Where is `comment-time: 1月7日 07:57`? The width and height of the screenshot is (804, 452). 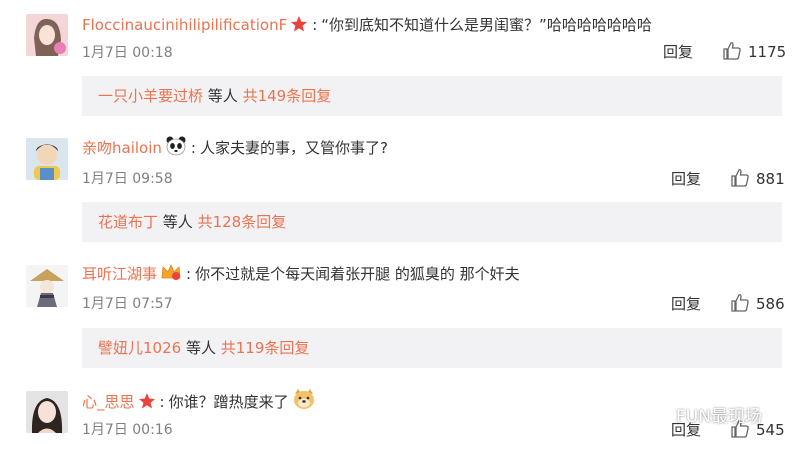
comment-time: 1月7日 07:57 is located at coordinates (127, 304).